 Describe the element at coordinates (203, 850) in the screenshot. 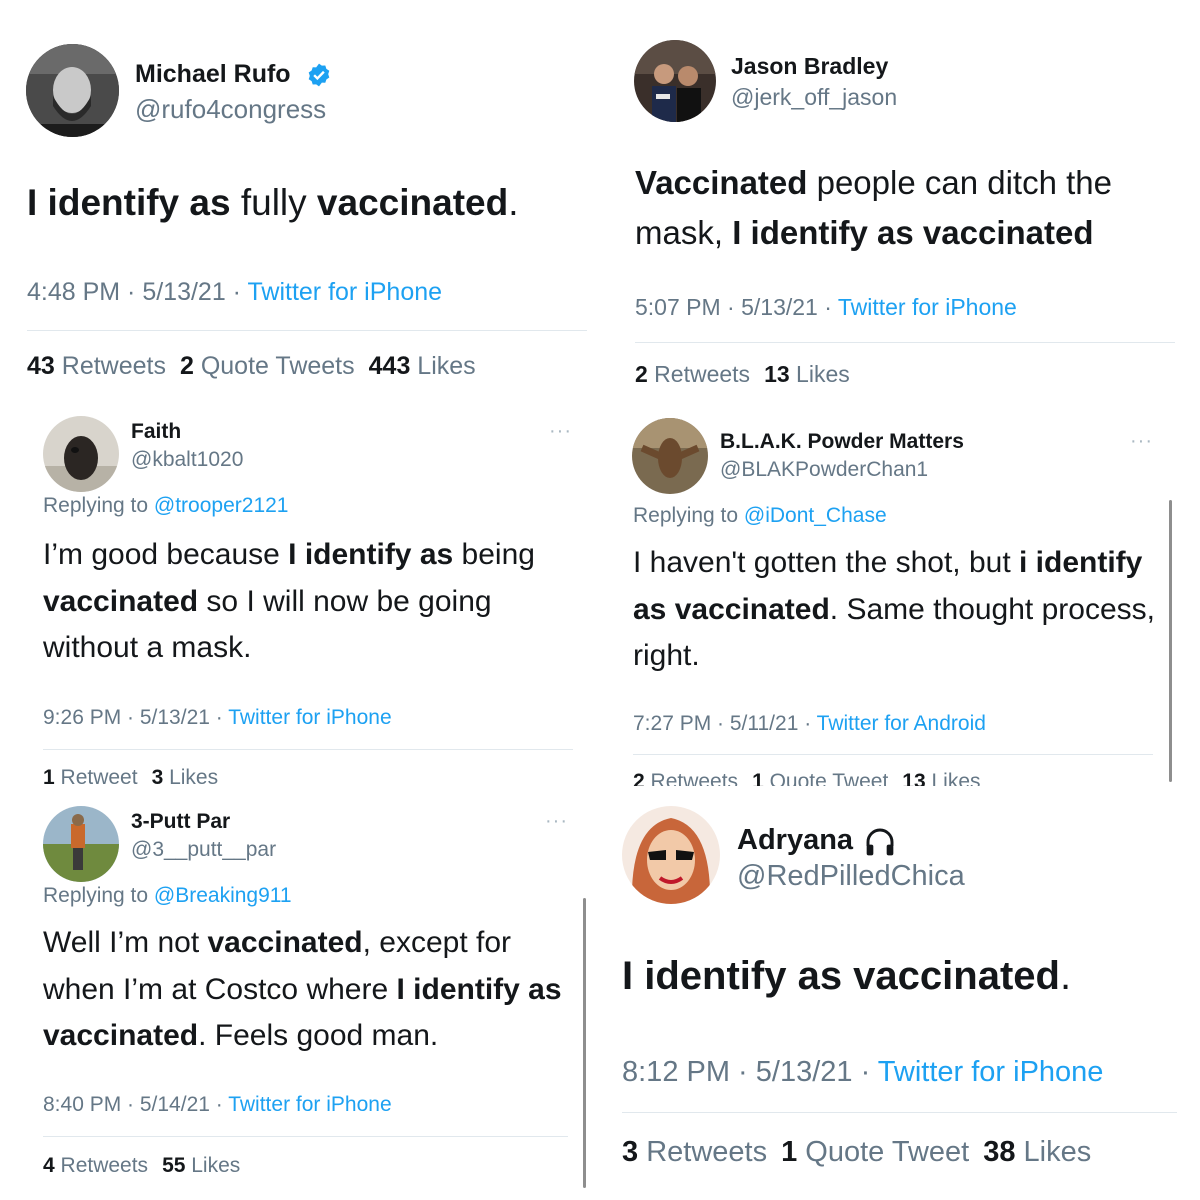

I see `username: @3__putt__par` at that location.